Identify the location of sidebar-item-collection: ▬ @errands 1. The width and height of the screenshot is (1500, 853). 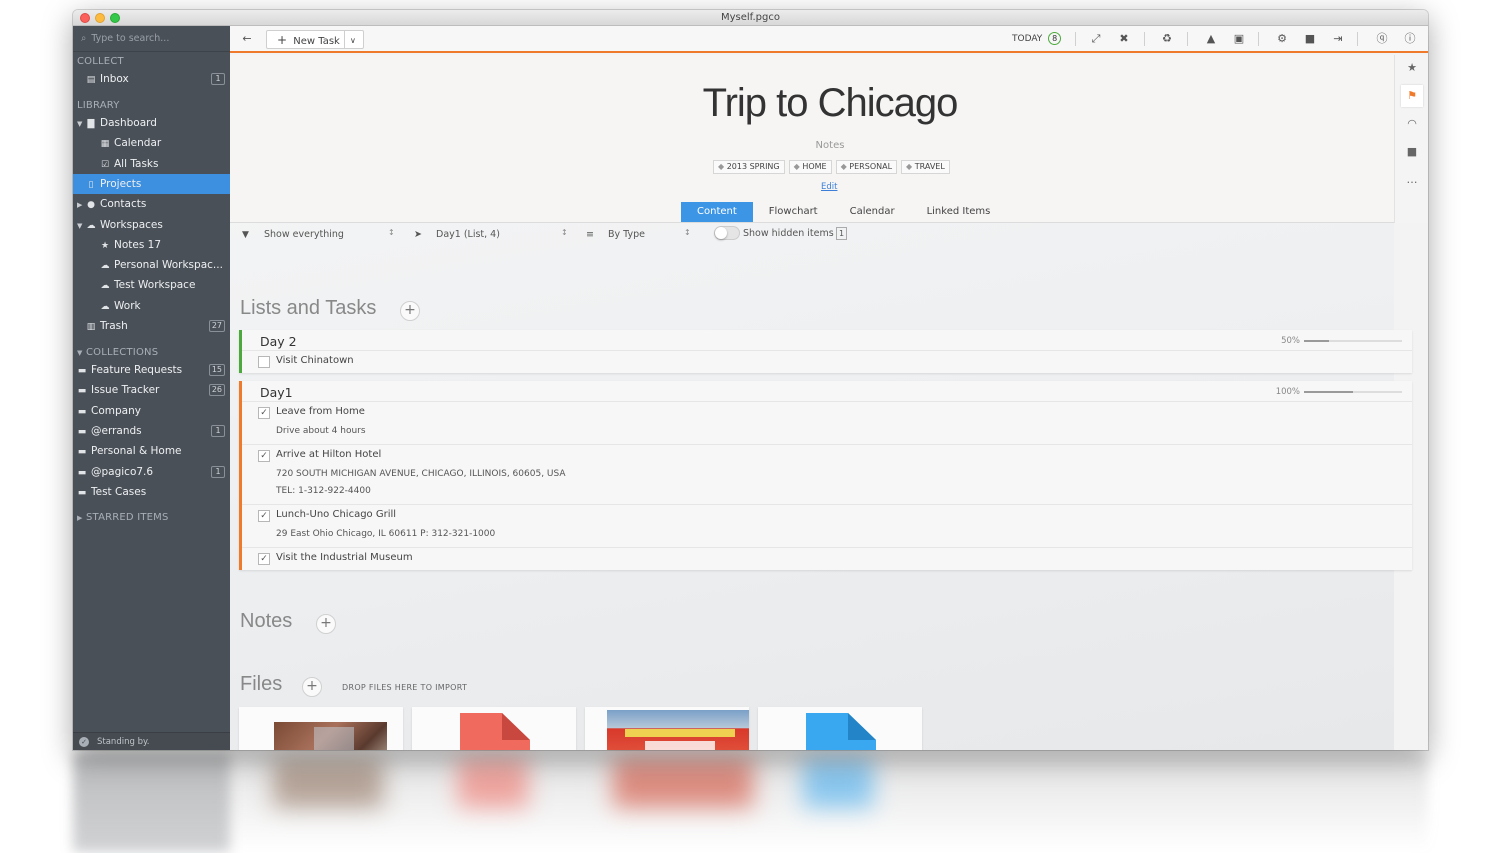
(151, 431).